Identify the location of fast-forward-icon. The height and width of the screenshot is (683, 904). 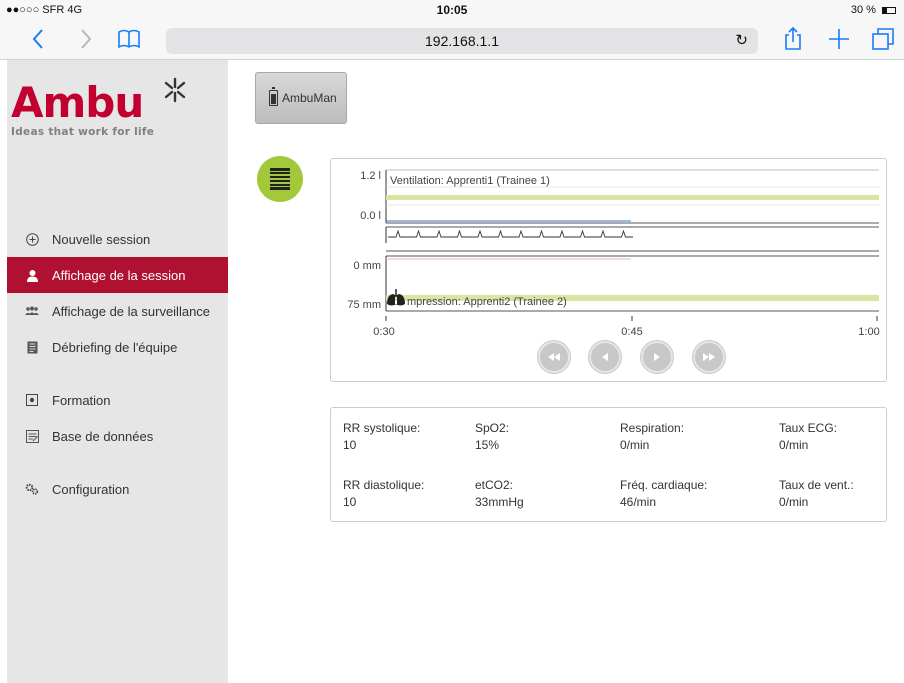
(709, 357).